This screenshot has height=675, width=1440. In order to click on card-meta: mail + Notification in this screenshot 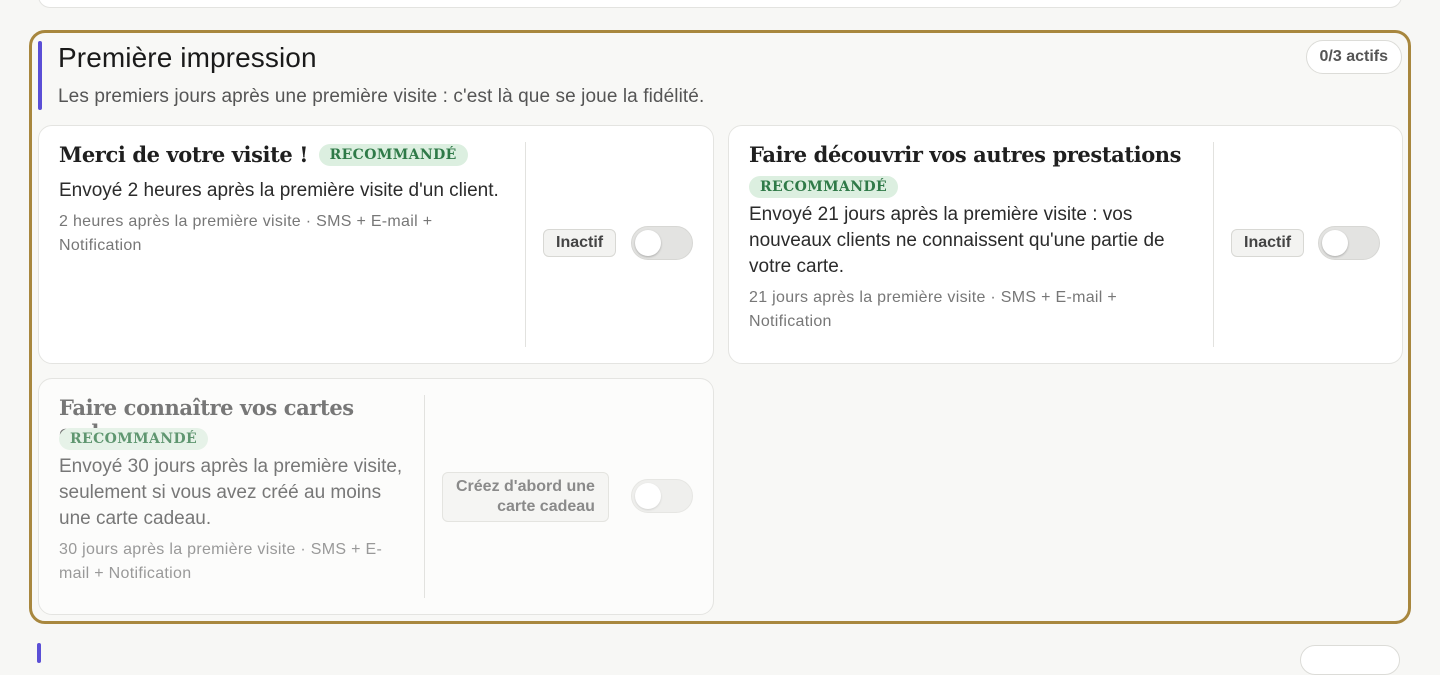, I will do `click(125, 573)`.